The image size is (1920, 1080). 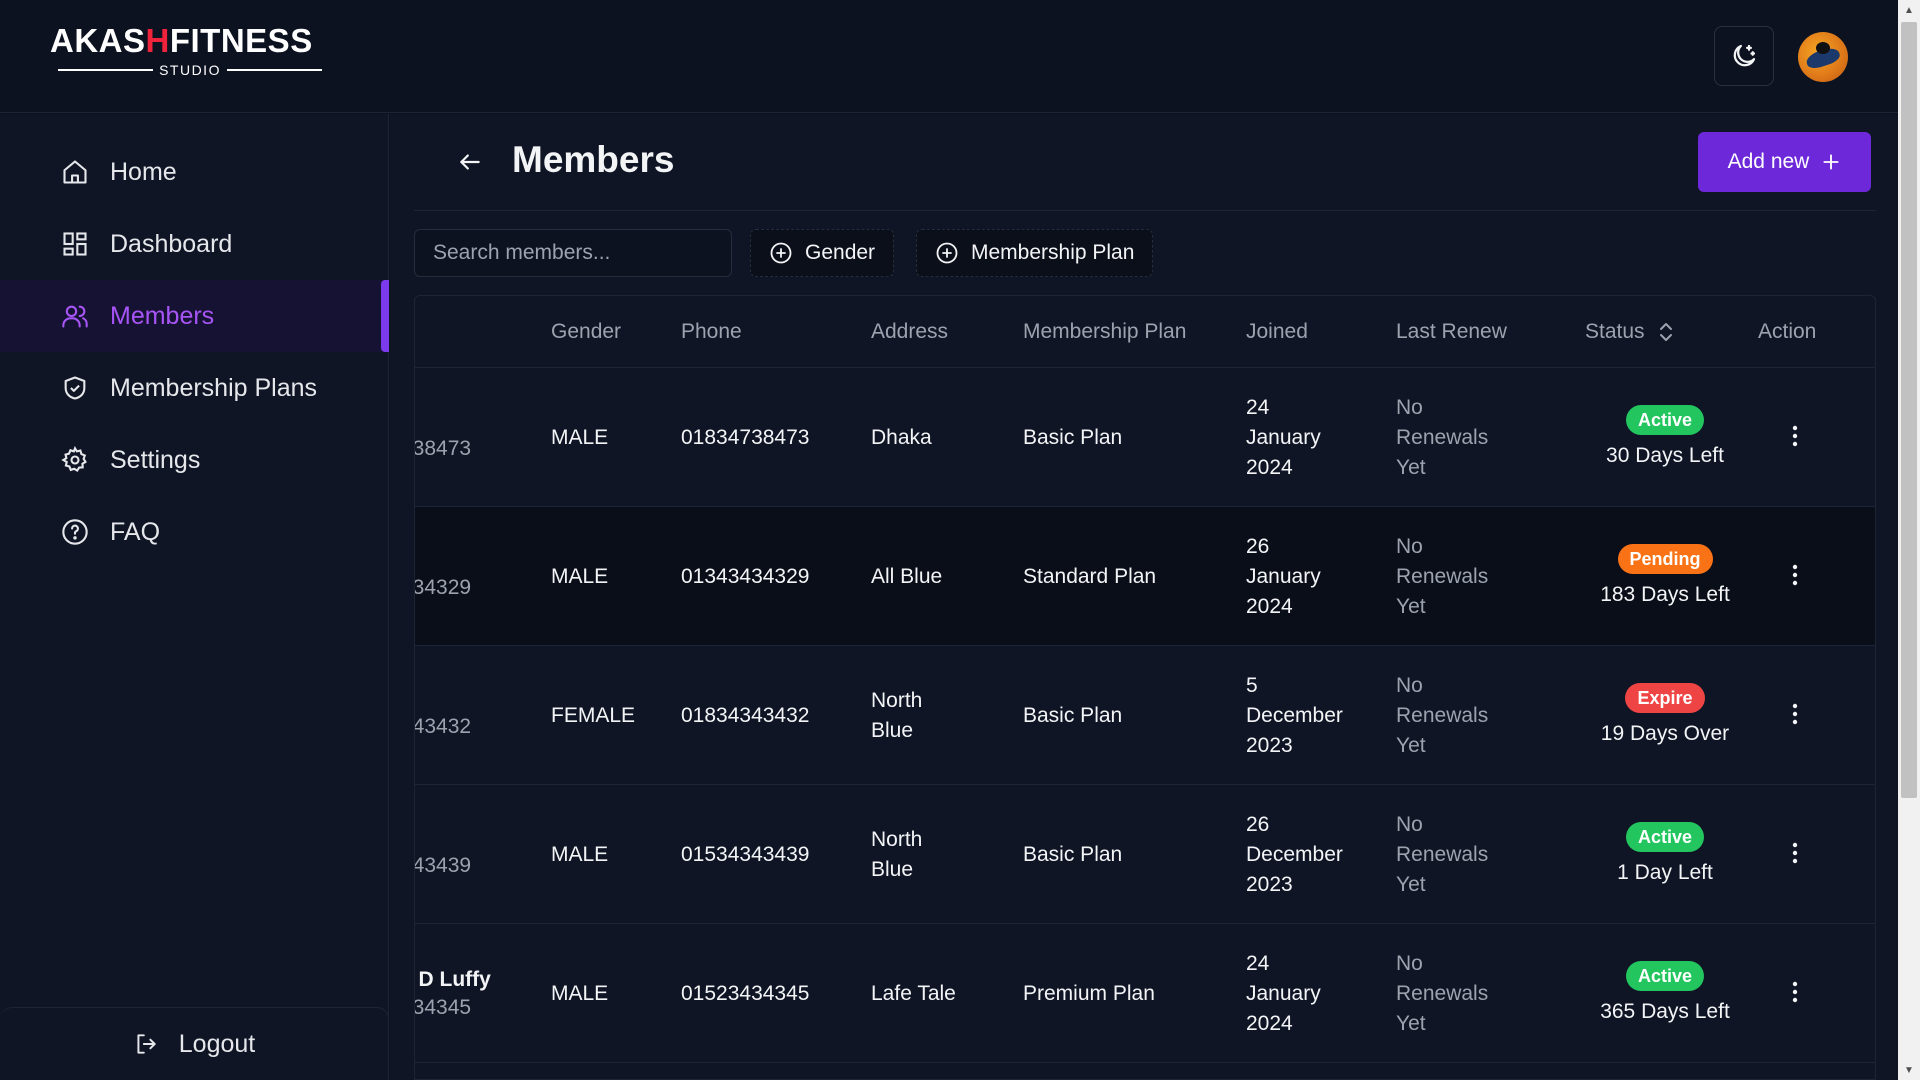 I want to click on logout-button: Logout, so click(x=194, y=1043).